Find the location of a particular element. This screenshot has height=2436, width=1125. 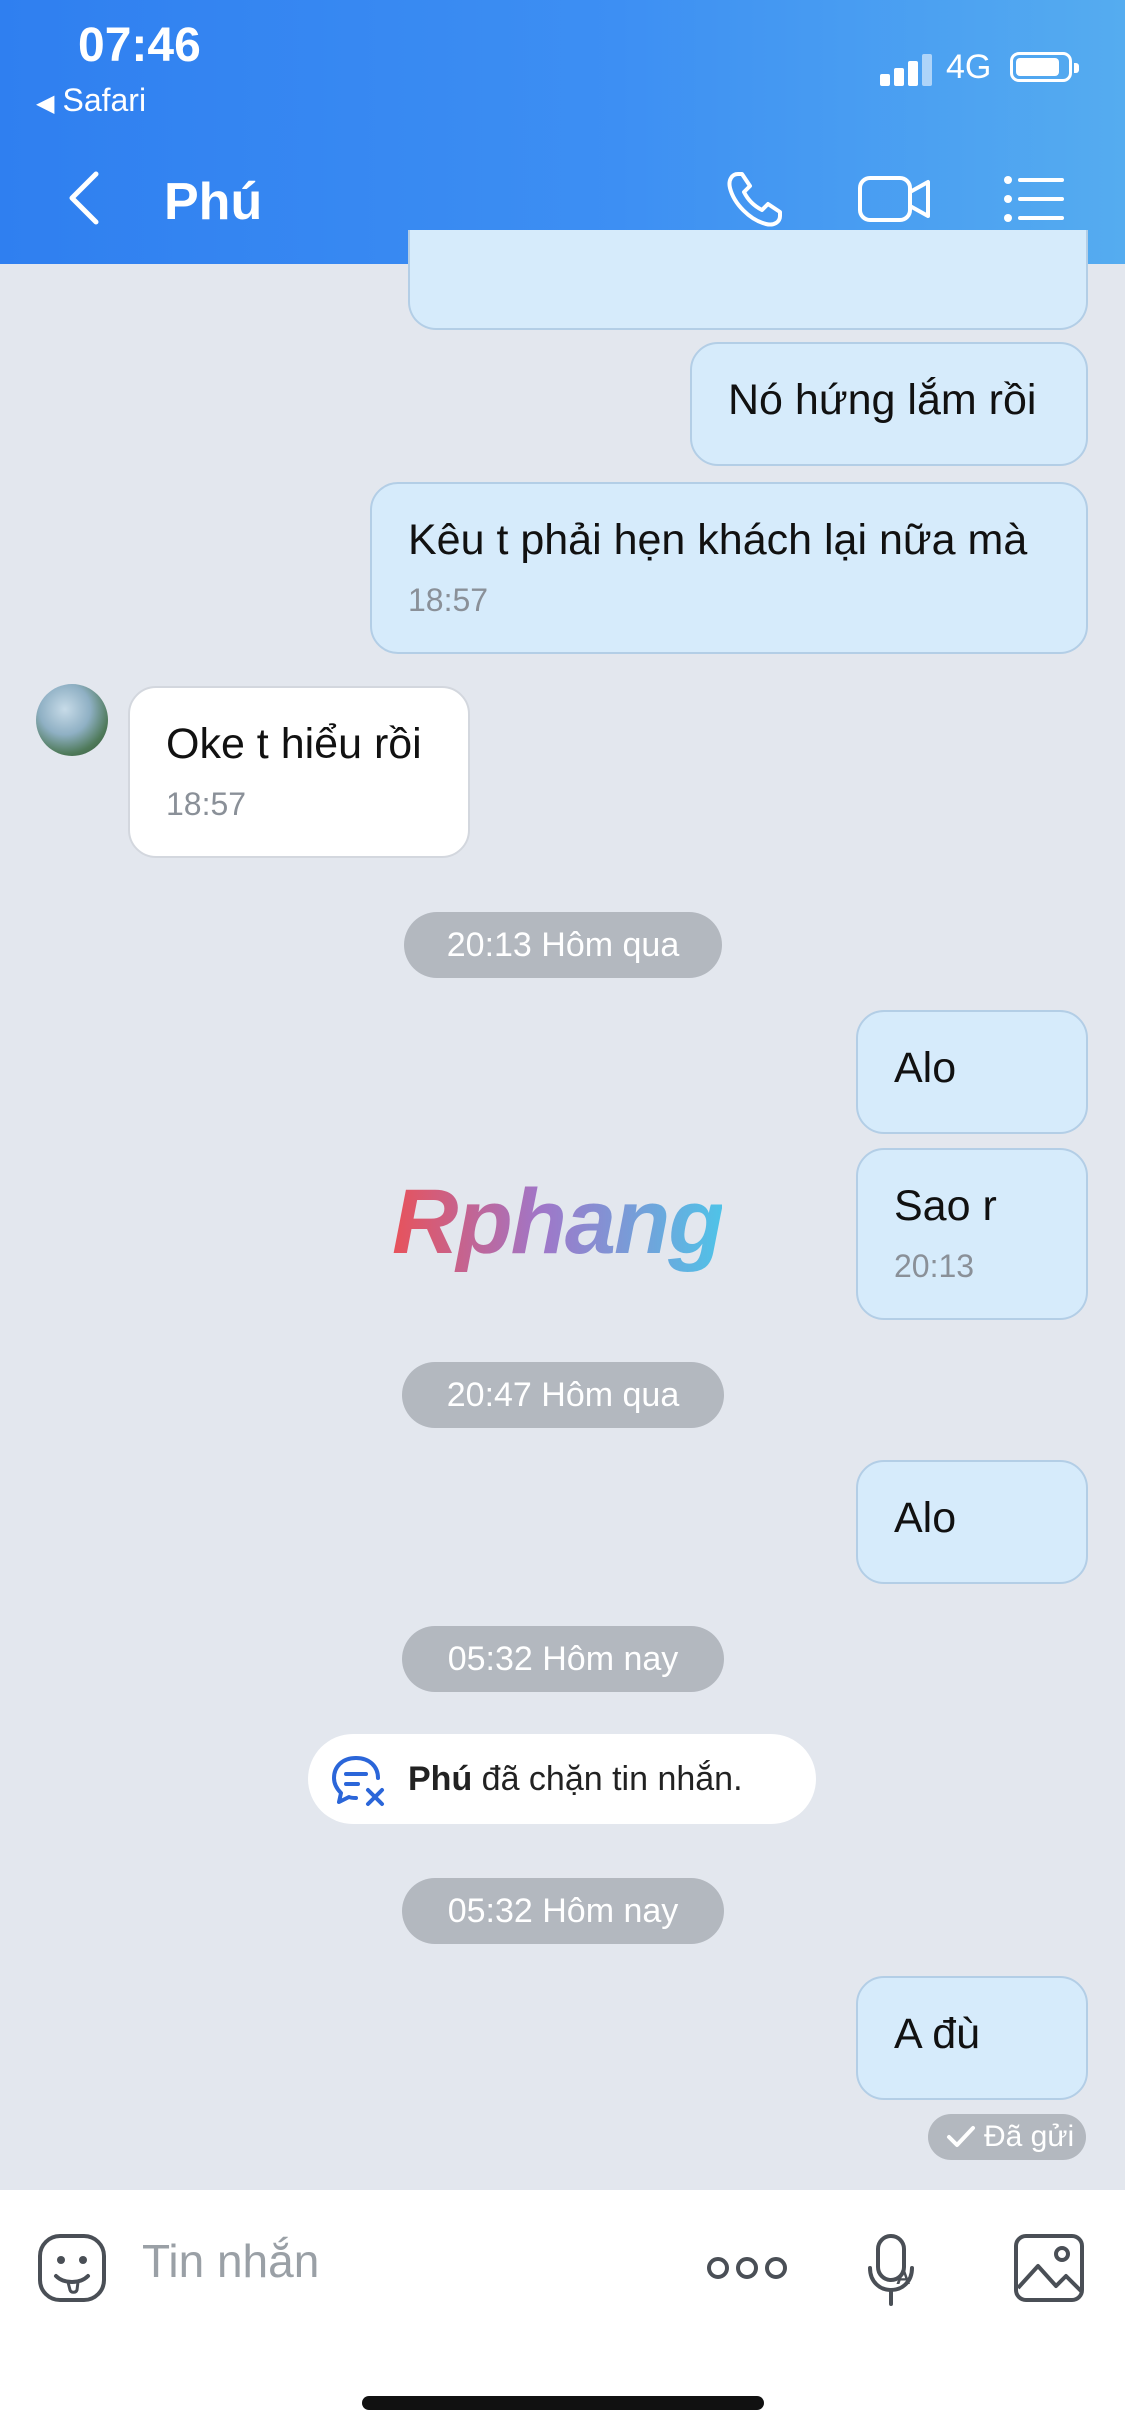

sent-status-badge: Đã gửi is located at coordinates (1007, 2137).